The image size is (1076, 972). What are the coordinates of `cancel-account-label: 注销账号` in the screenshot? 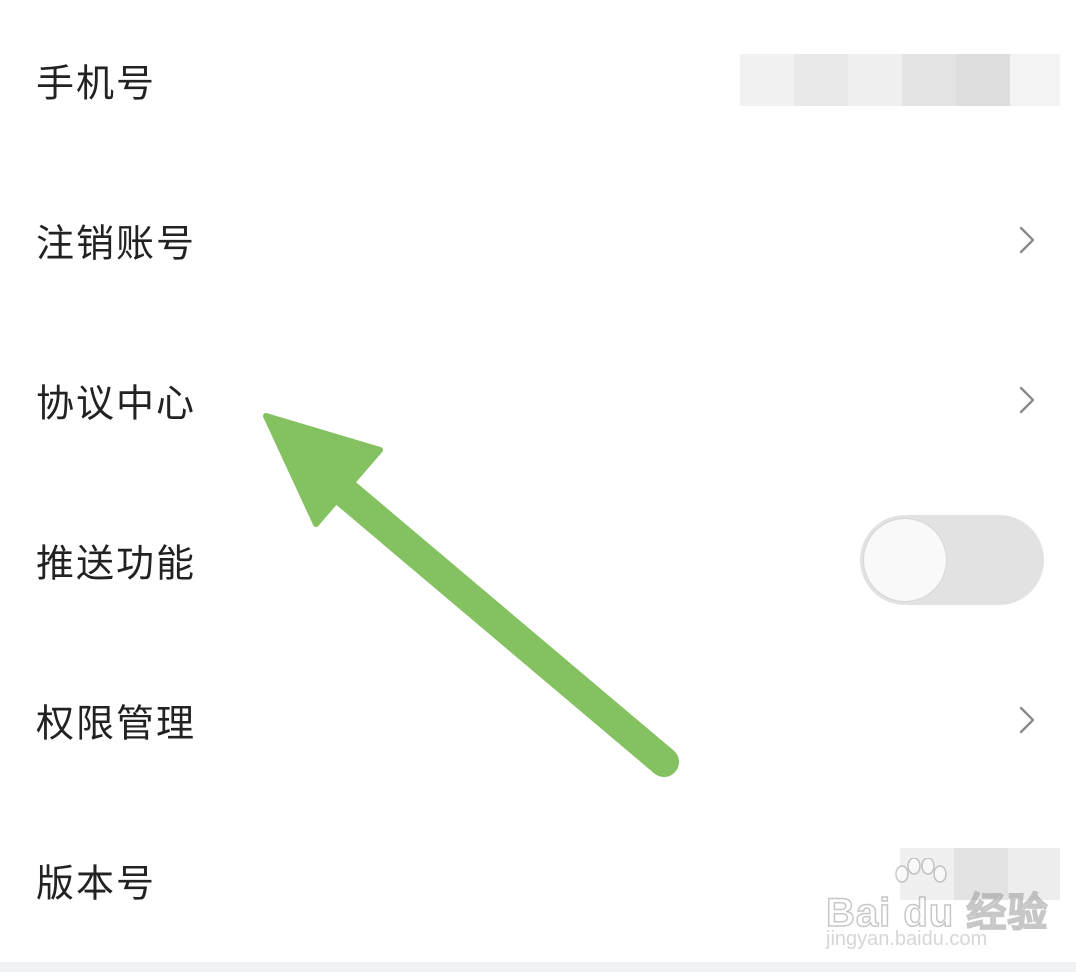 It's located at (116, 243).